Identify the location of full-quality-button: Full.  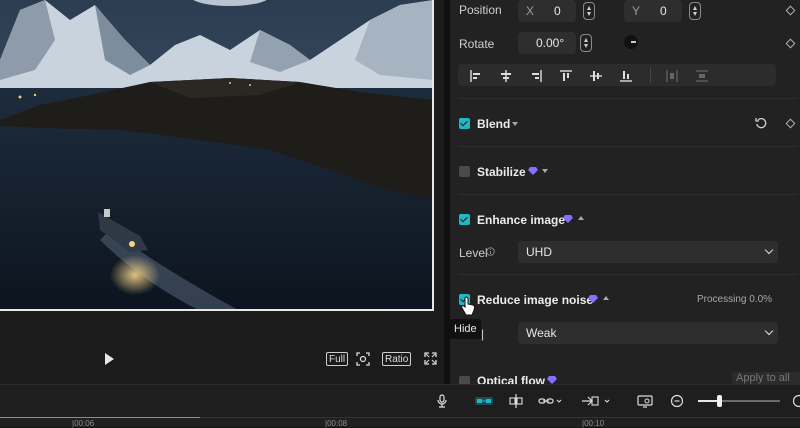
(337, 359).